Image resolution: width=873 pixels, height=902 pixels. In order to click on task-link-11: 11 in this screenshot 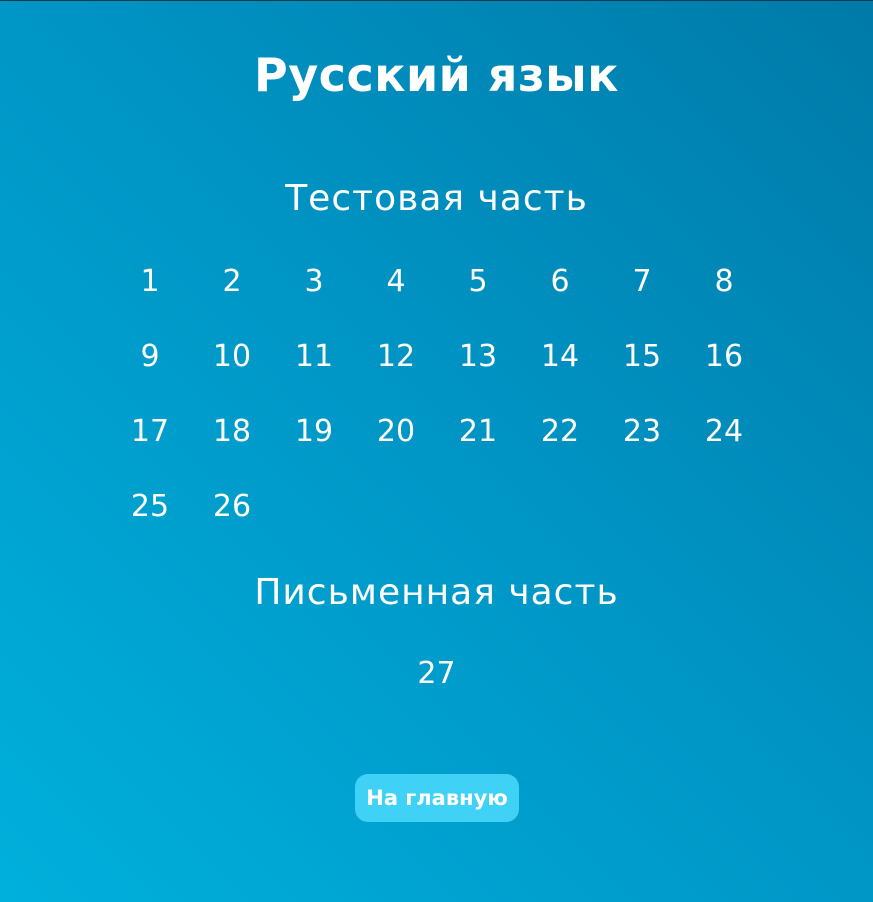, I will do `click(314, 356)`.